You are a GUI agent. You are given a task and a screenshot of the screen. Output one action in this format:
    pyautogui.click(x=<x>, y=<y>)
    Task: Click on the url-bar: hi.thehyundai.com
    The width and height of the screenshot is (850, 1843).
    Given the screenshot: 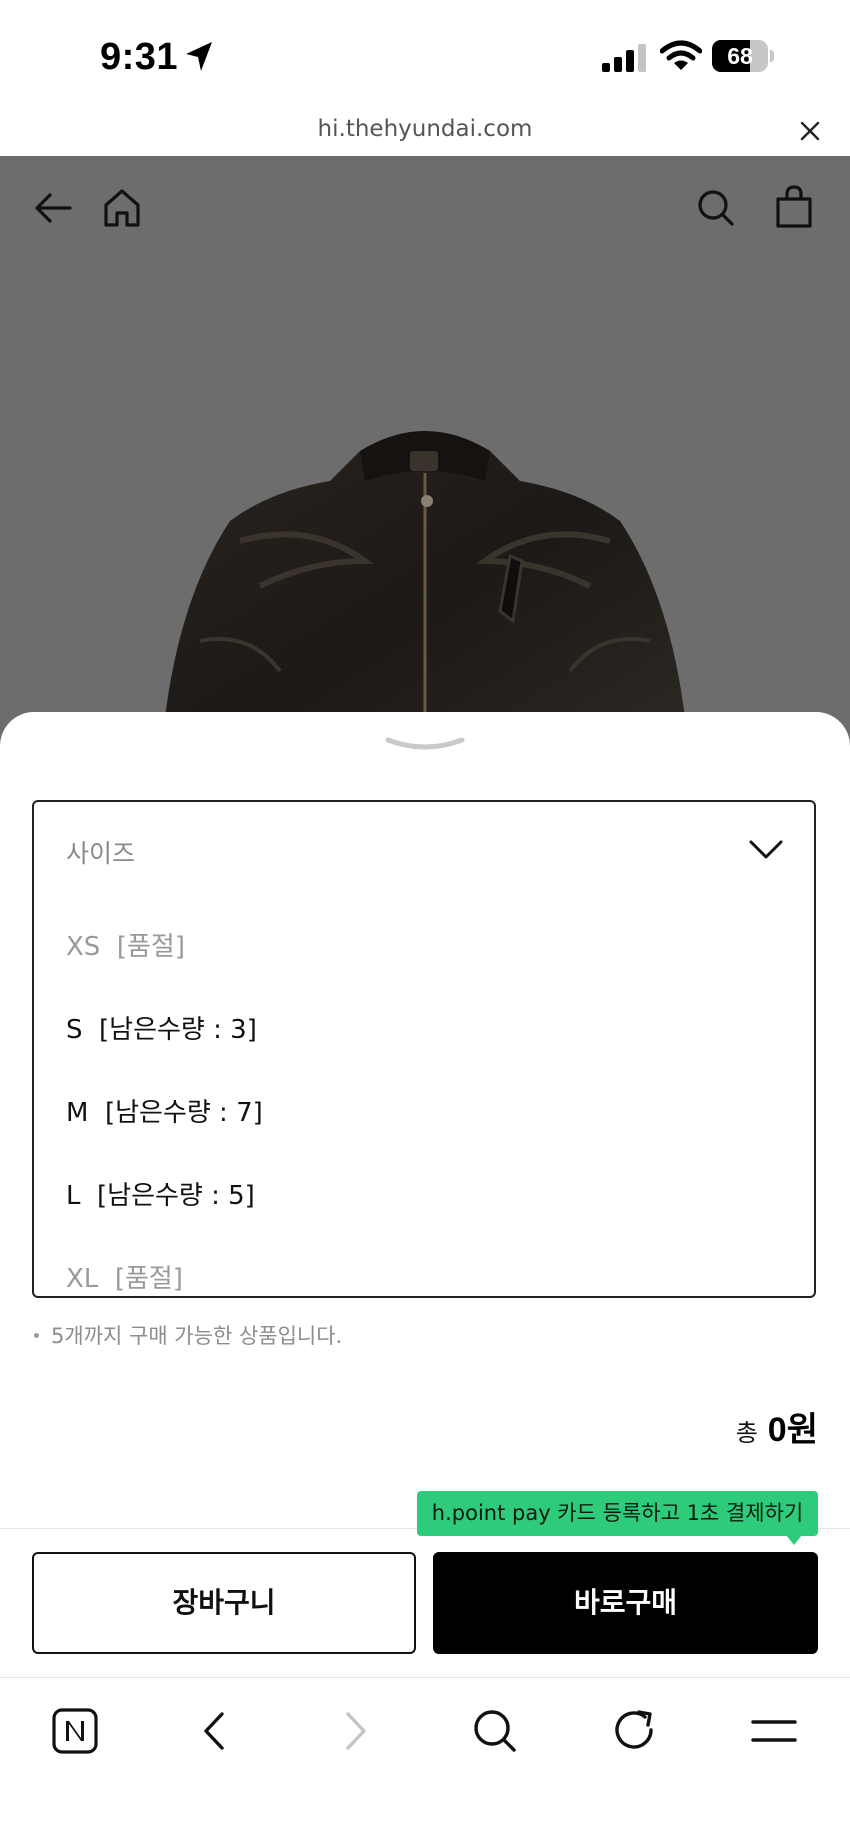 What is the action you would take?
    pyautogui.click(x=425, y=133)
    